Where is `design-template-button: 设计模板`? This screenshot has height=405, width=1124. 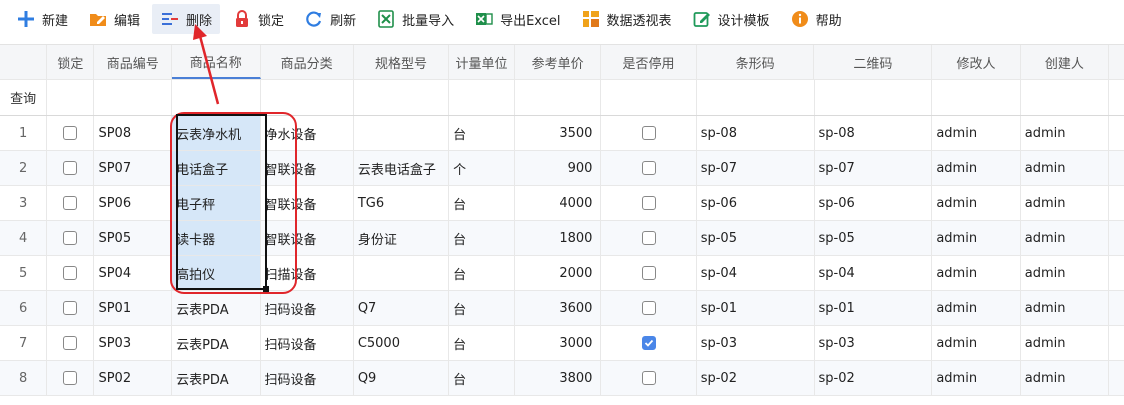 design-template-button: 设计模板 is located at coordinates (731, 19).